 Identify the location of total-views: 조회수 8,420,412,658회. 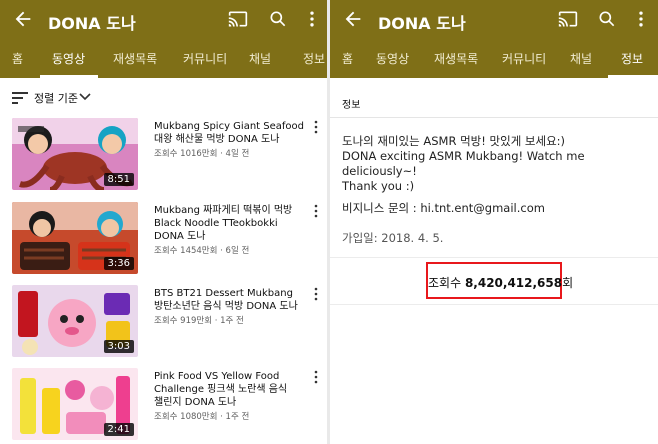
(500, 282).